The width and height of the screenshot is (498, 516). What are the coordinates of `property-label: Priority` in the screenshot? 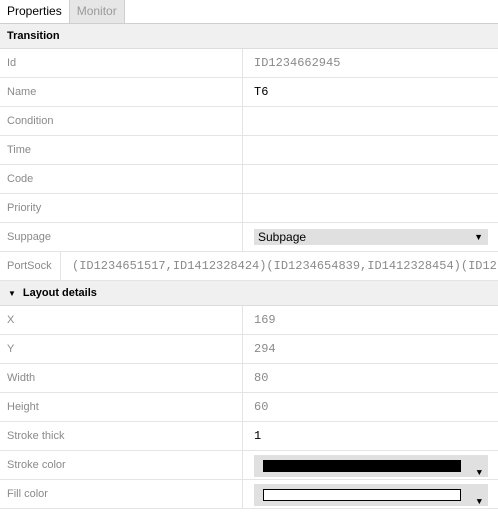 It's located at (121, 208).